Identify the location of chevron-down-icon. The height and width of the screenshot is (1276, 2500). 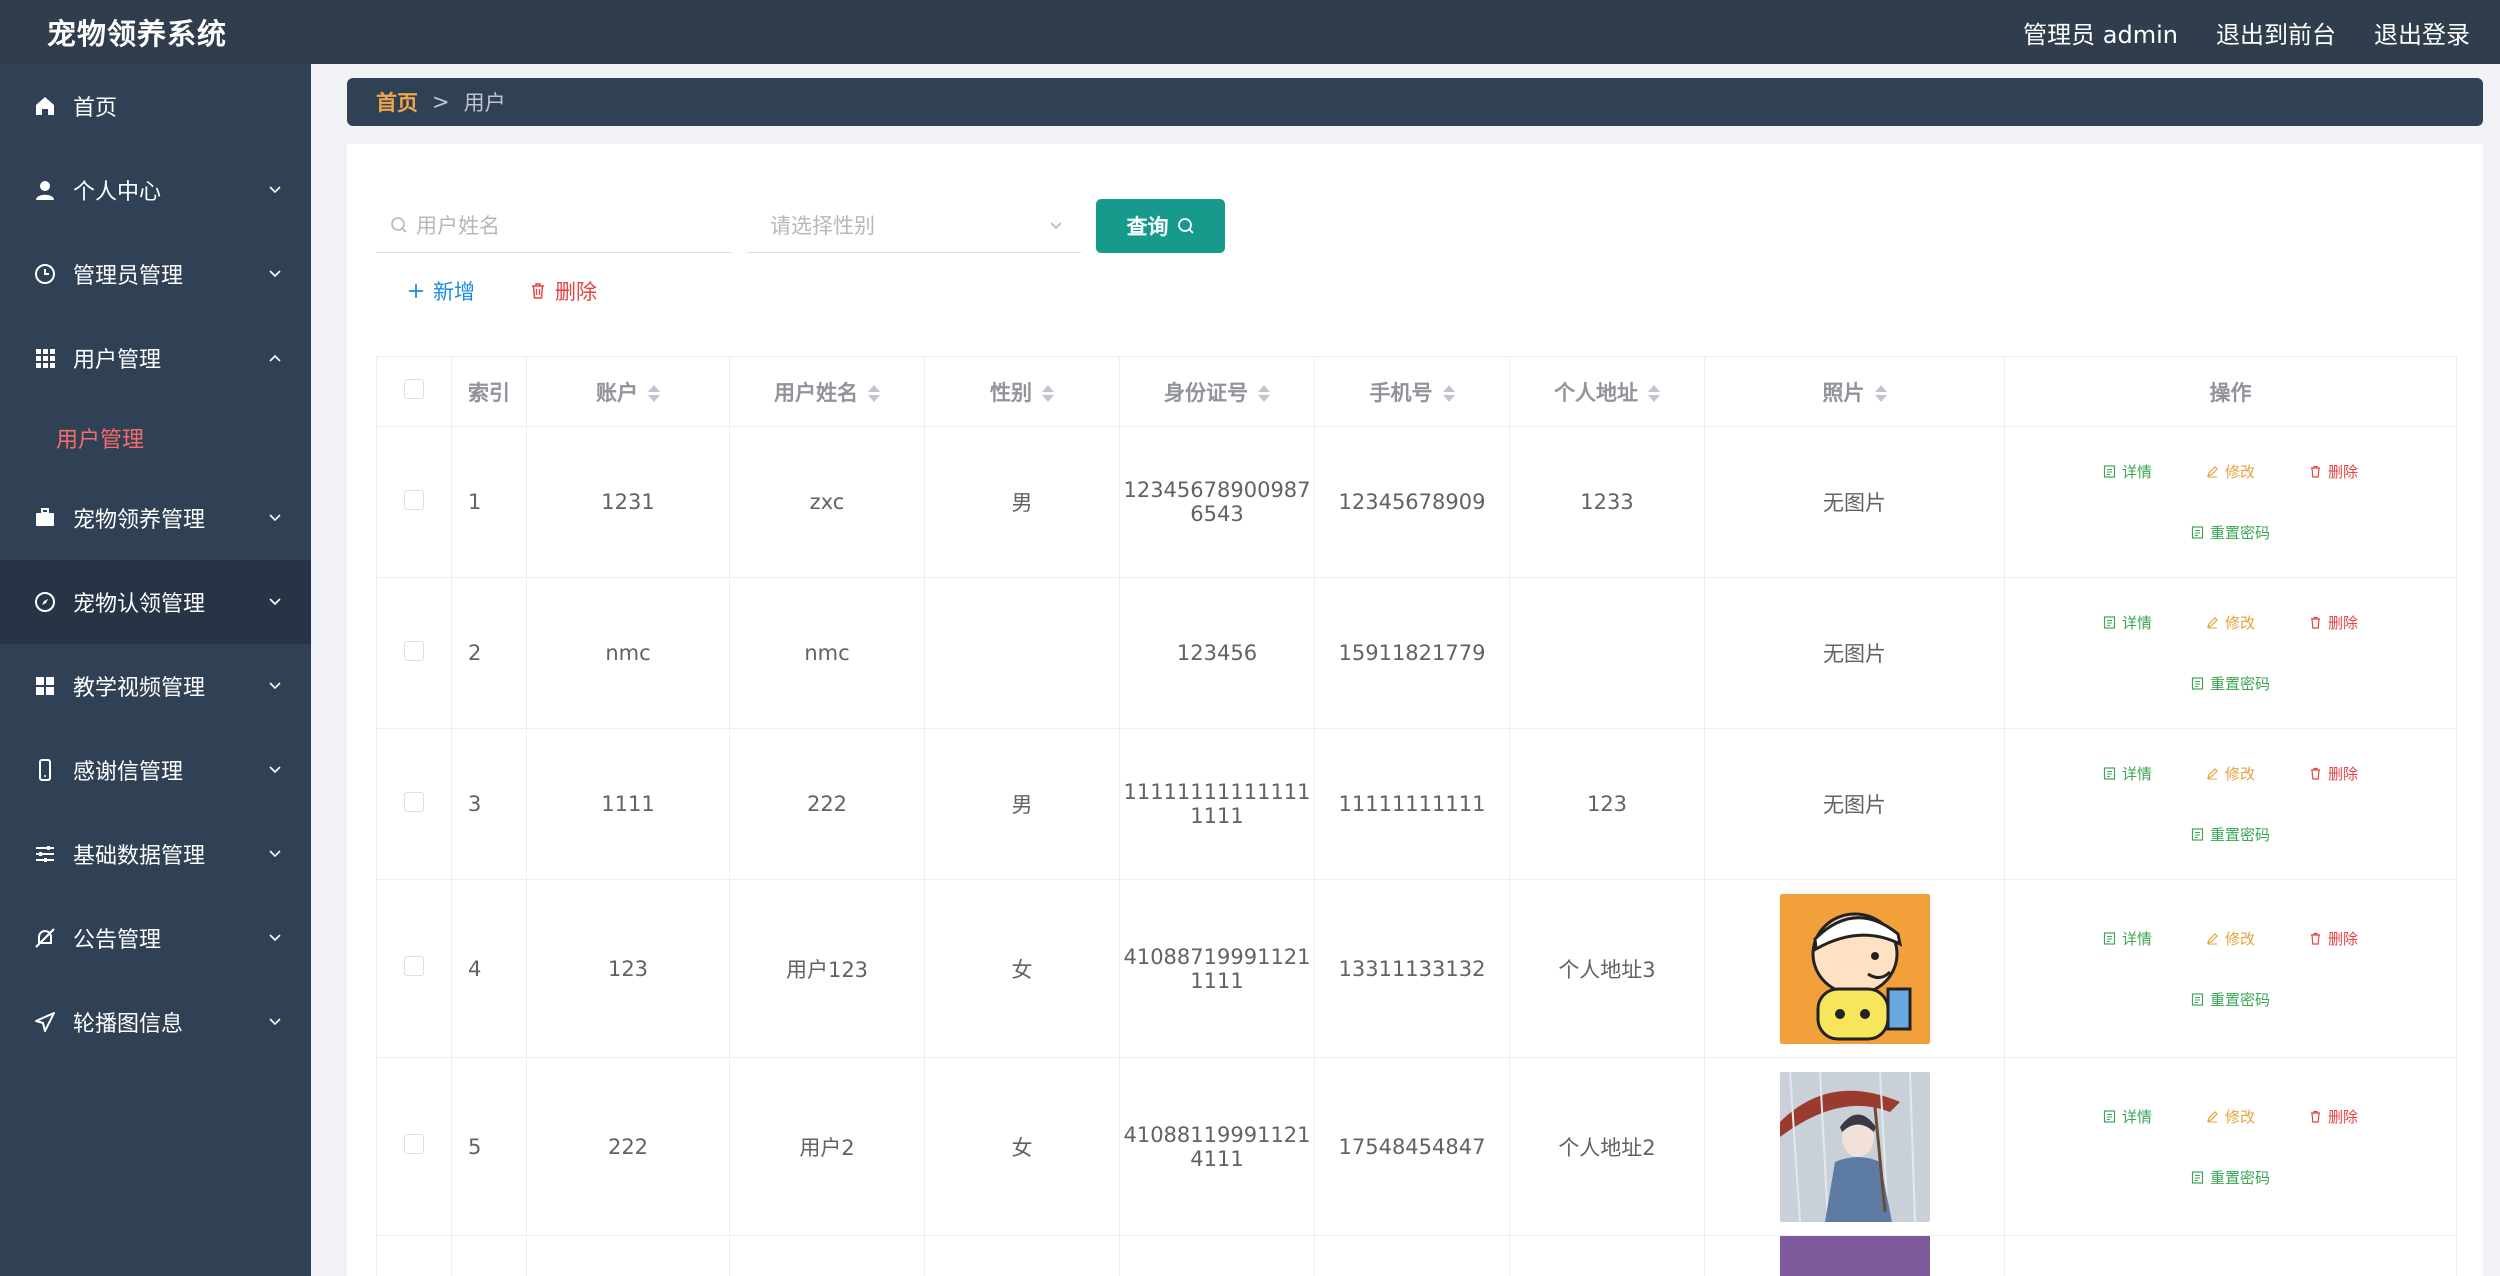
(275, 854).